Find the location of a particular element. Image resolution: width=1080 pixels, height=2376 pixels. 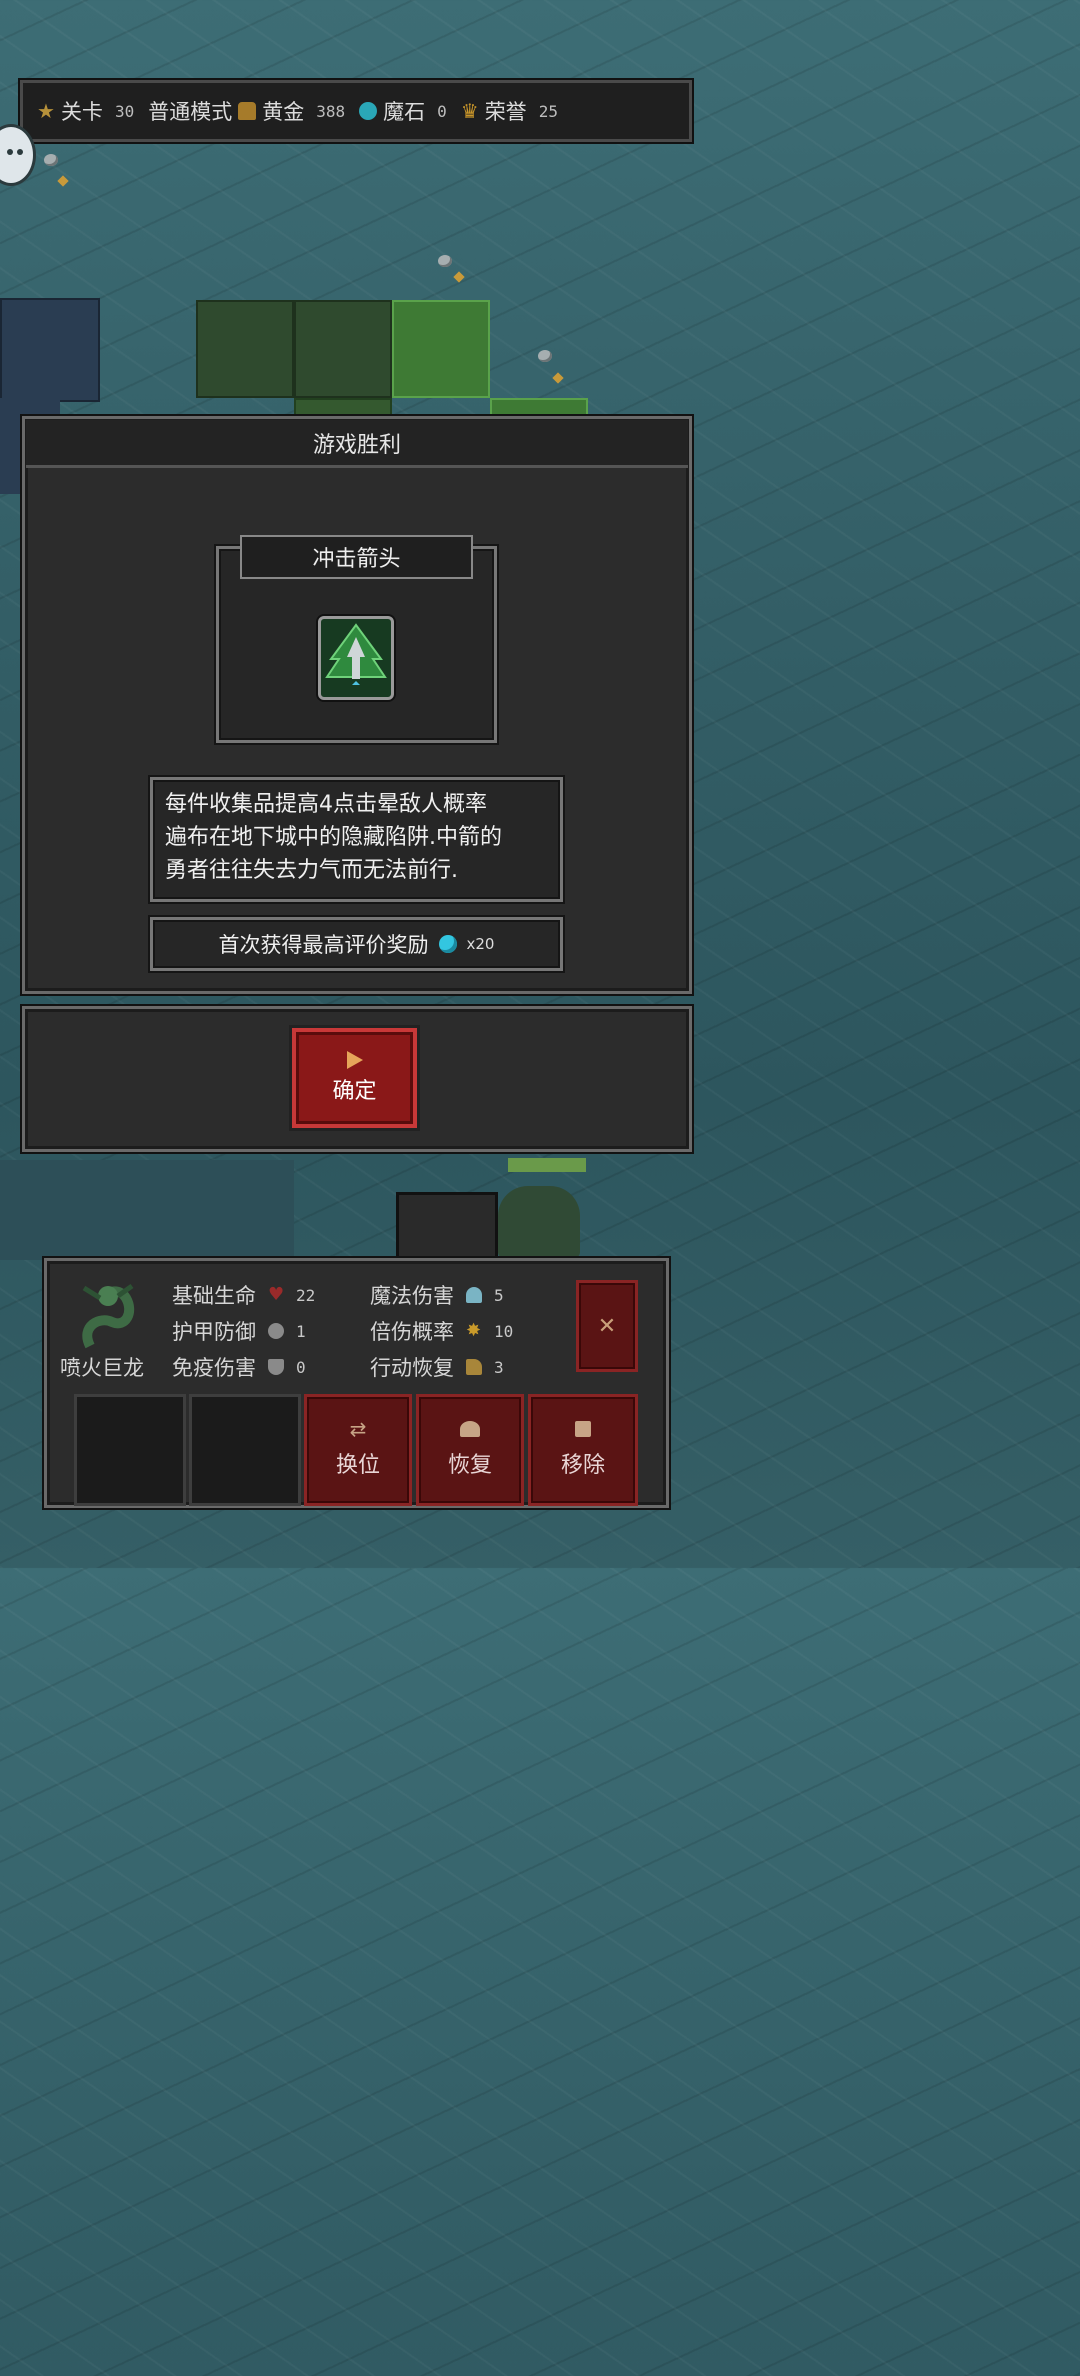

gold-bar-icon is located at coordinates (247, 111).